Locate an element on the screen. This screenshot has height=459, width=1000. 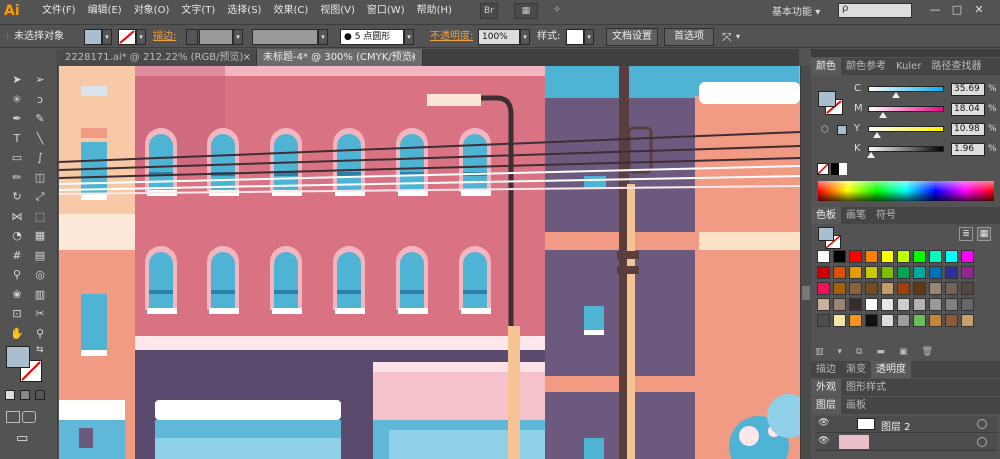
menu-type: 文字(T) is located at coordinates (198, 11).